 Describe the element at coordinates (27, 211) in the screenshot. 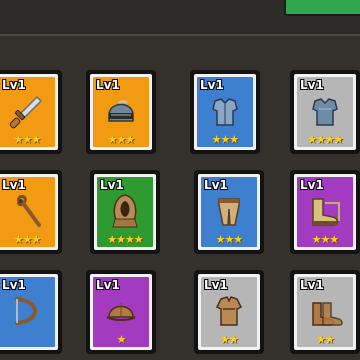

I see `staff-icon` at that location.